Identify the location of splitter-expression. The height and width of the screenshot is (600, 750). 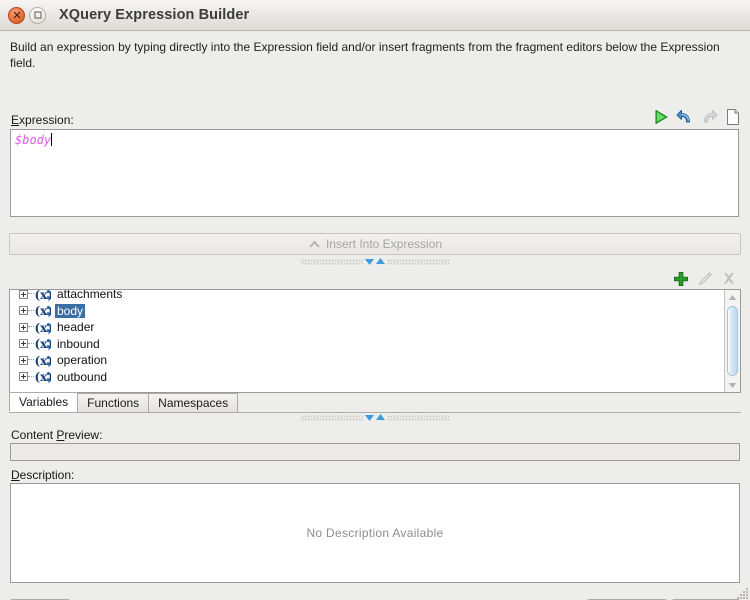
(375, 261).